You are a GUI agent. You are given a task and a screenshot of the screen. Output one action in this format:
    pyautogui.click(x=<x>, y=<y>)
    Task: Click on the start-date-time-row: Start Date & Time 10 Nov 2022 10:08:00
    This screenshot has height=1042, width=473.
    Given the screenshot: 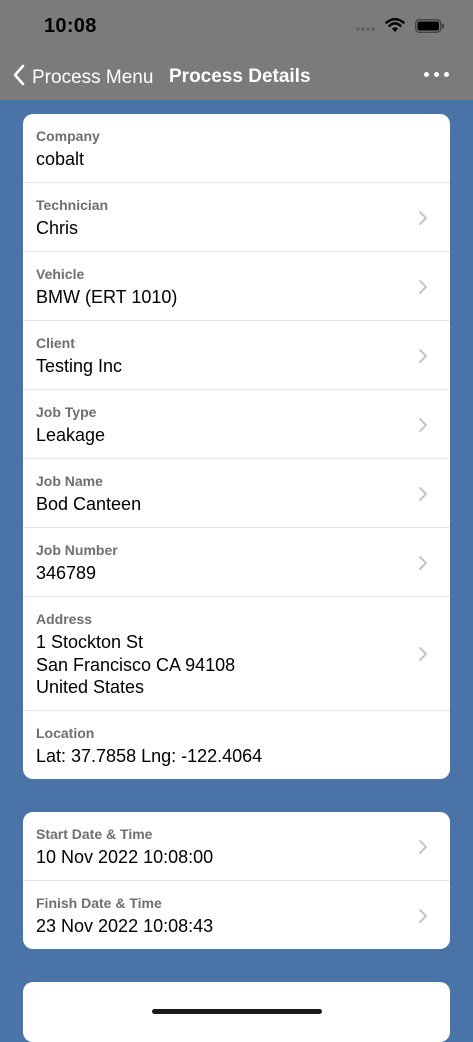 What is the action you would take?
    pyautogui.click(x=236, y=846)
    